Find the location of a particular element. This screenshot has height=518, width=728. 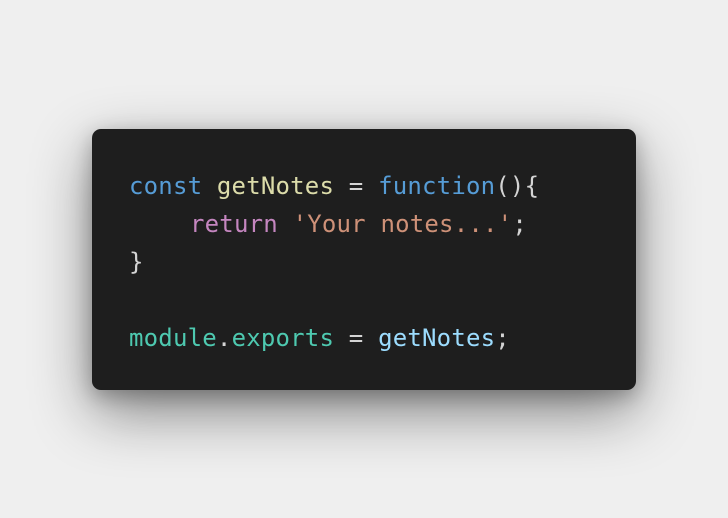

string-literal: 'Your notes...' is located at coordinates (402, 224).